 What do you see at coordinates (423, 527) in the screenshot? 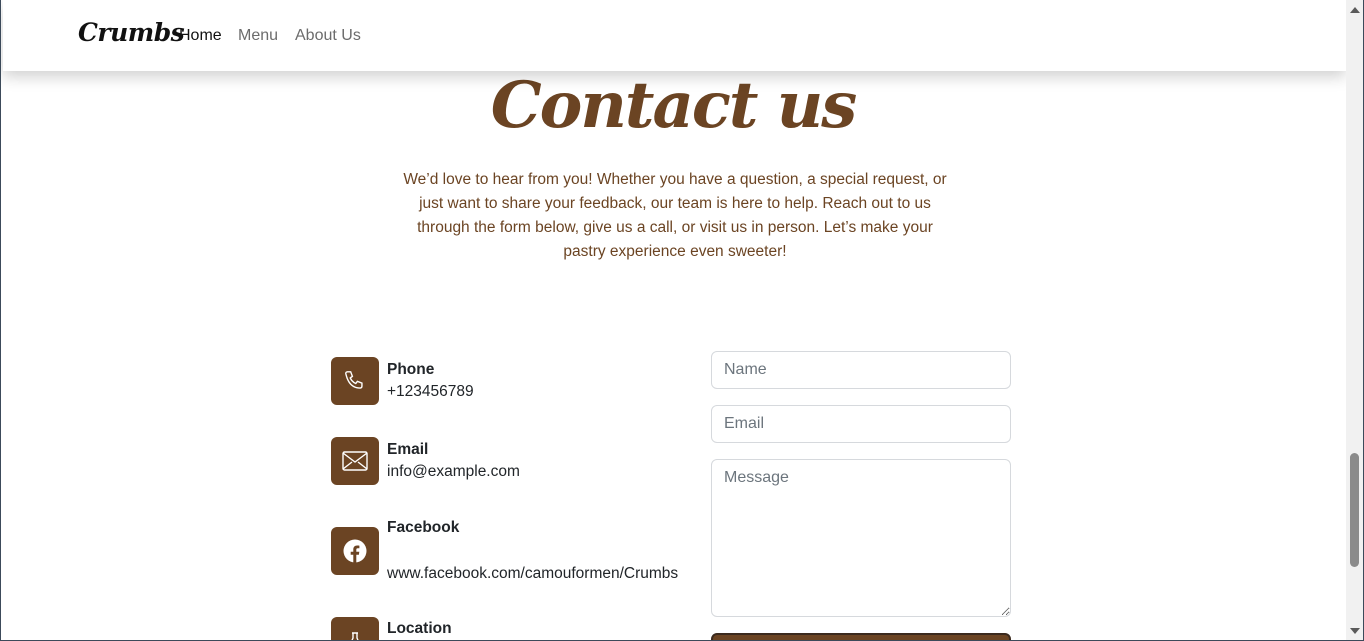
I see `facebook-label: Facebook` at bounding box center [423, 527].